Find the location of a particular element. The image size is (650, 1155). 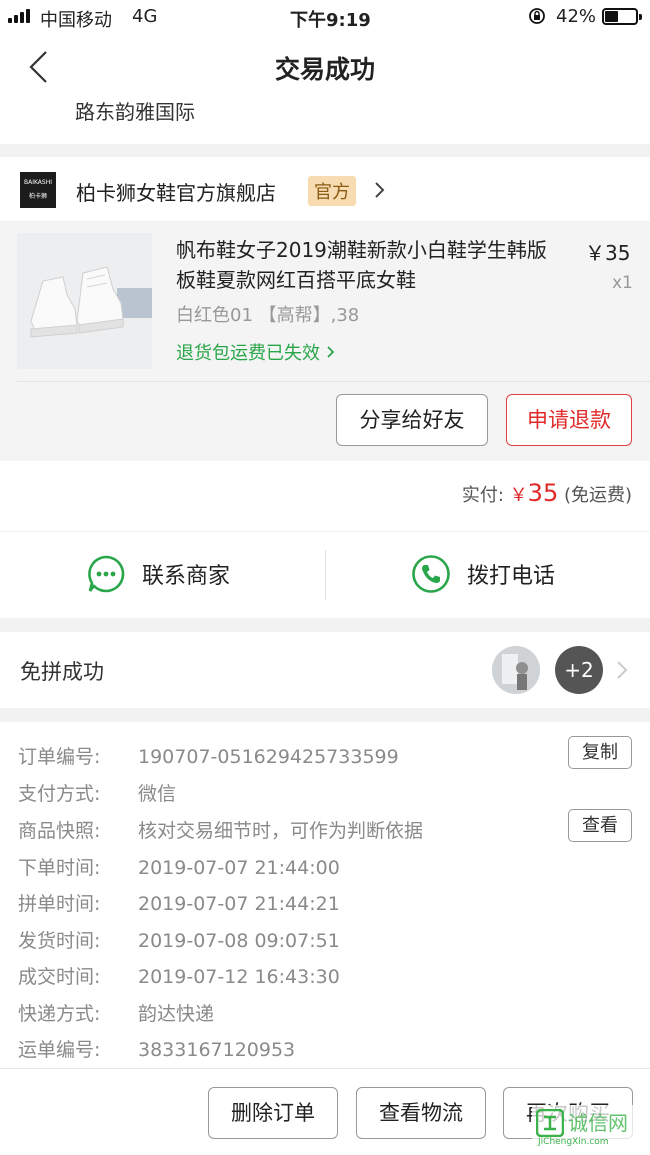

refund-shipping-text: 退货包运费已失效 is located at coordinates (248, 353).